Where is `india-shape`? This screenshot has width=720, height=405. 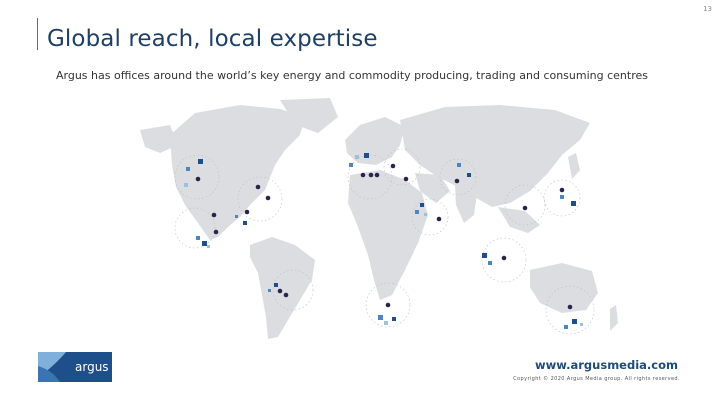
india-shape is located at coordinates (466, 204).